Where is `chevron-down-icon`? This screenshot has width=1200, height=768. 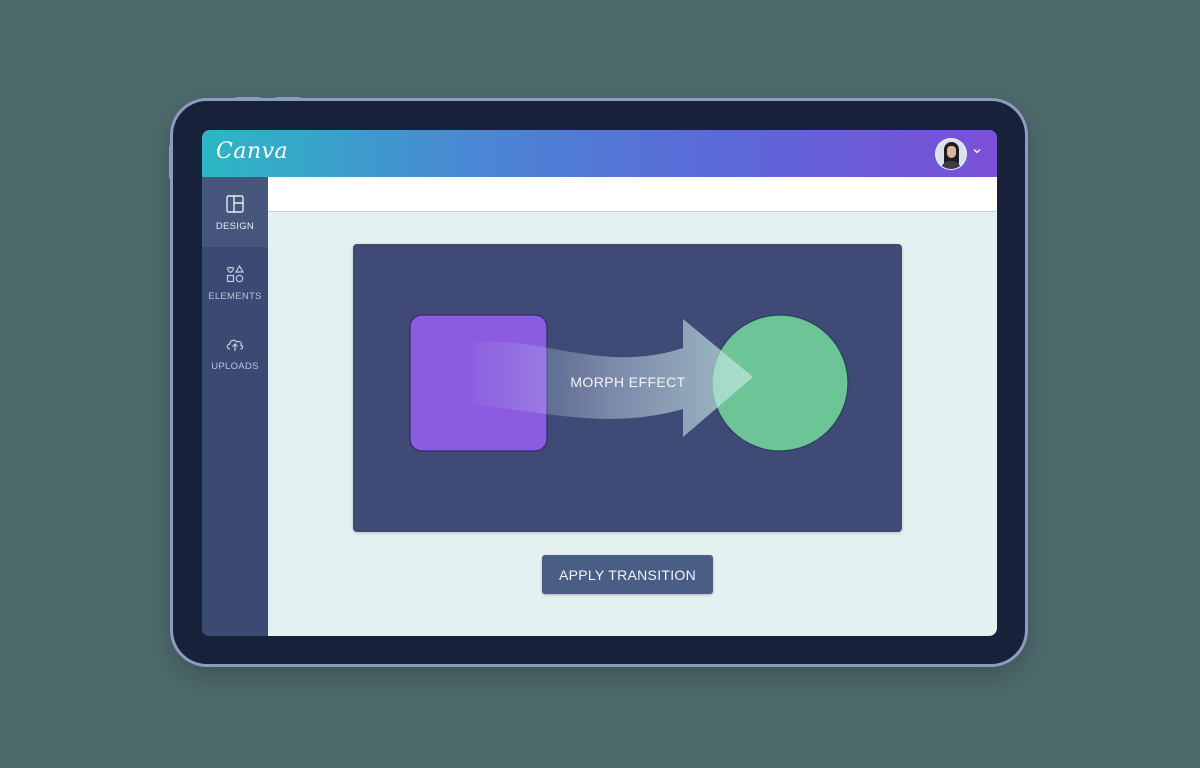 chevron-down-icon is located at coordinates (977, 151).